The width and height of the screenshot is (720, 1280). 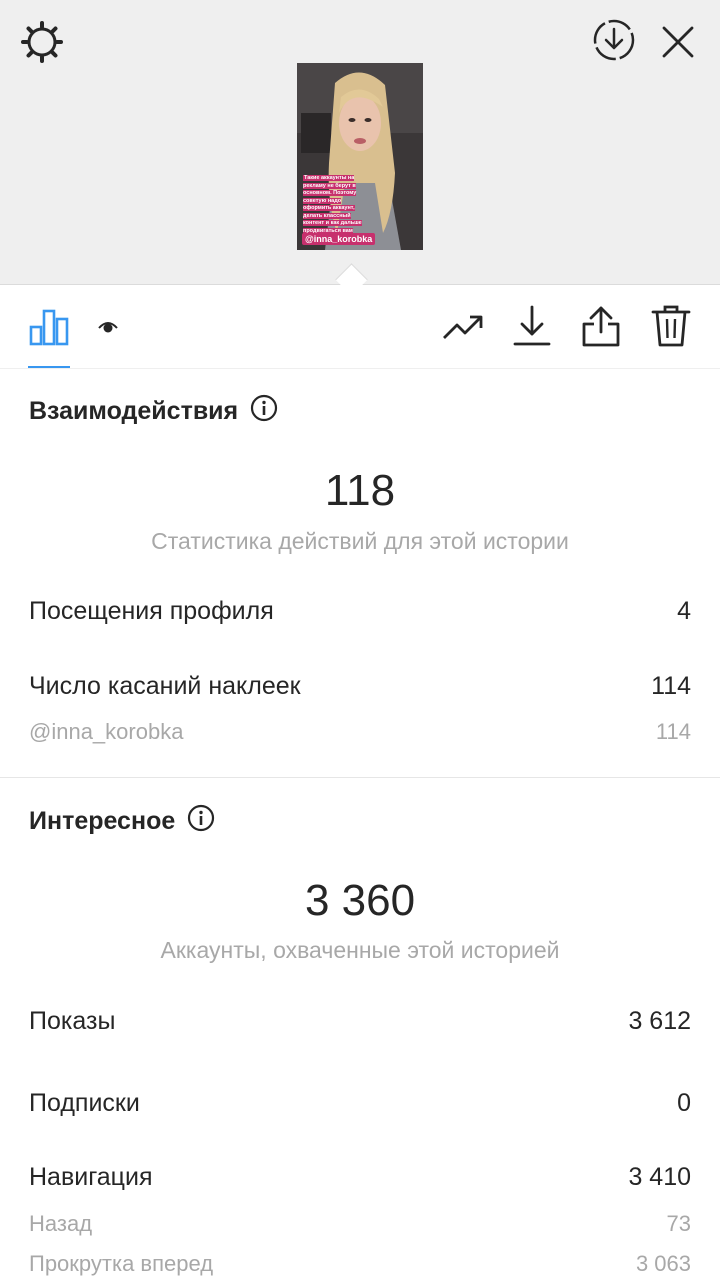 What do you see at coordinates (108, 327) in the screenshot?
I see `eye-icon` at bounding box center [108, 327].